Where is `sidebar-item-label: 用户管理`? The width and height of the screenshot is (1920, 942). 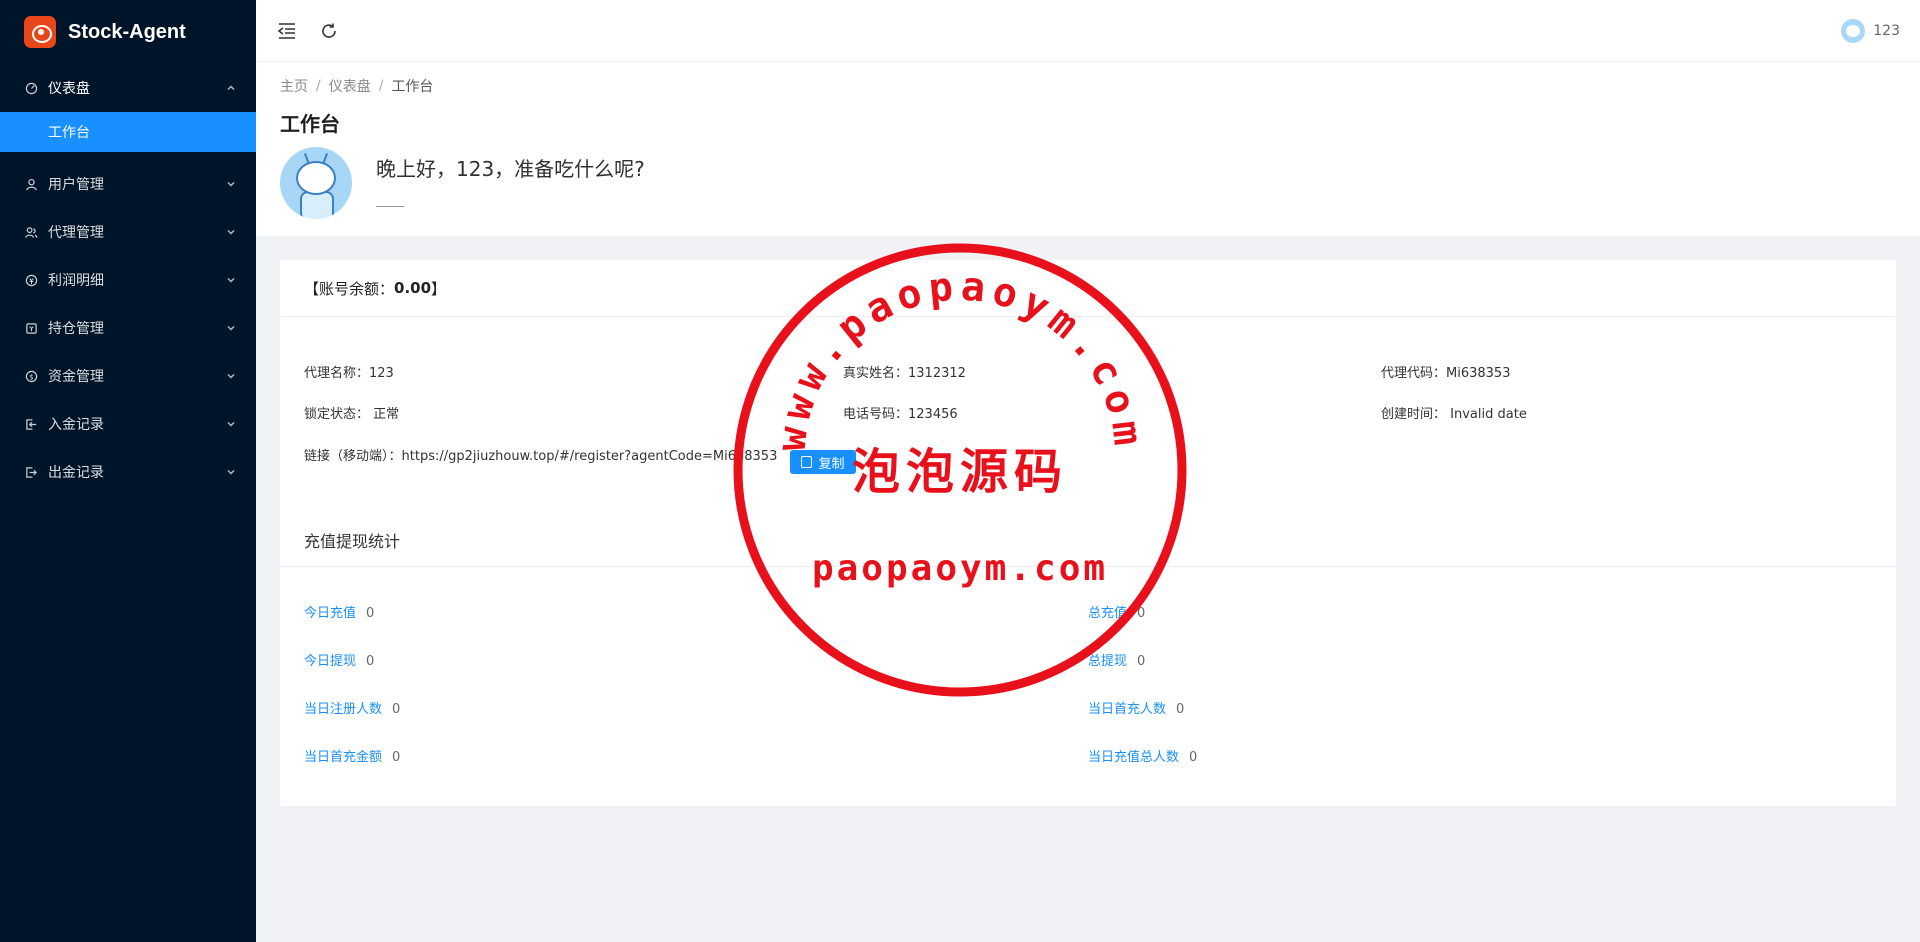 sidebar-item-label: 用户管理 is located at coordinates (76, 185).